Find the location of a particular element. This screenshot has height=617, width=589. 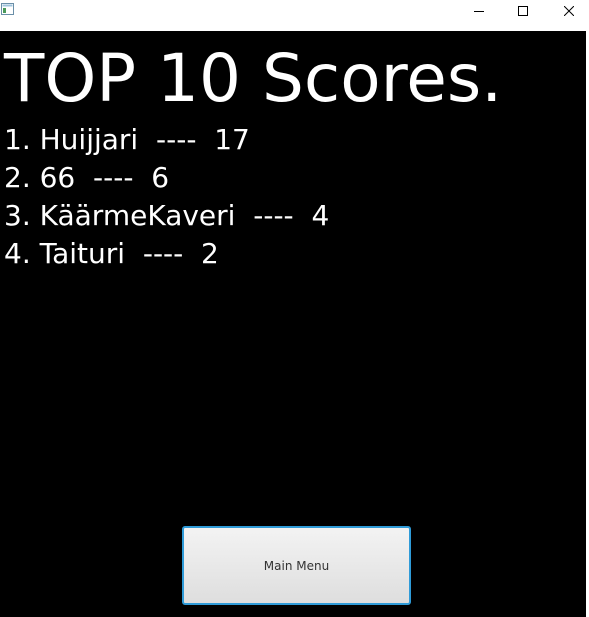

minimize-button is located at coordinates (479, 11).